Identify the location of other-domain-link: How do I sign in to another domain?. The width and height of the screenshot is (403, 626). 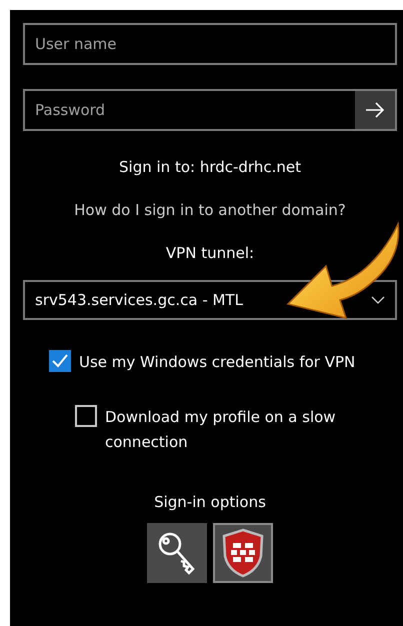
(210, 210).